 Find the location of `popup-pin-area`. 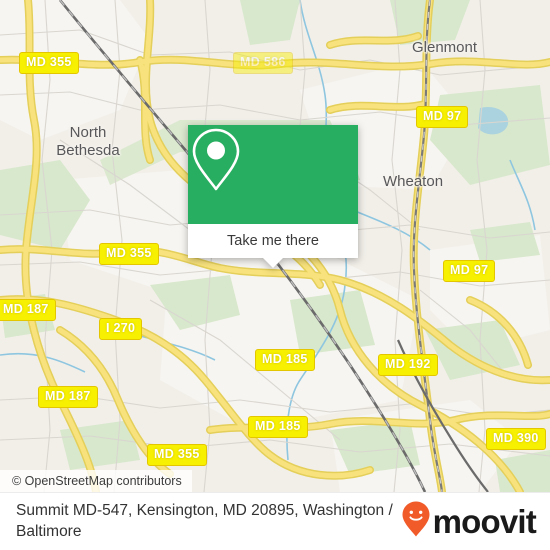

popup-pin-area is located at coordinates (273, 174).